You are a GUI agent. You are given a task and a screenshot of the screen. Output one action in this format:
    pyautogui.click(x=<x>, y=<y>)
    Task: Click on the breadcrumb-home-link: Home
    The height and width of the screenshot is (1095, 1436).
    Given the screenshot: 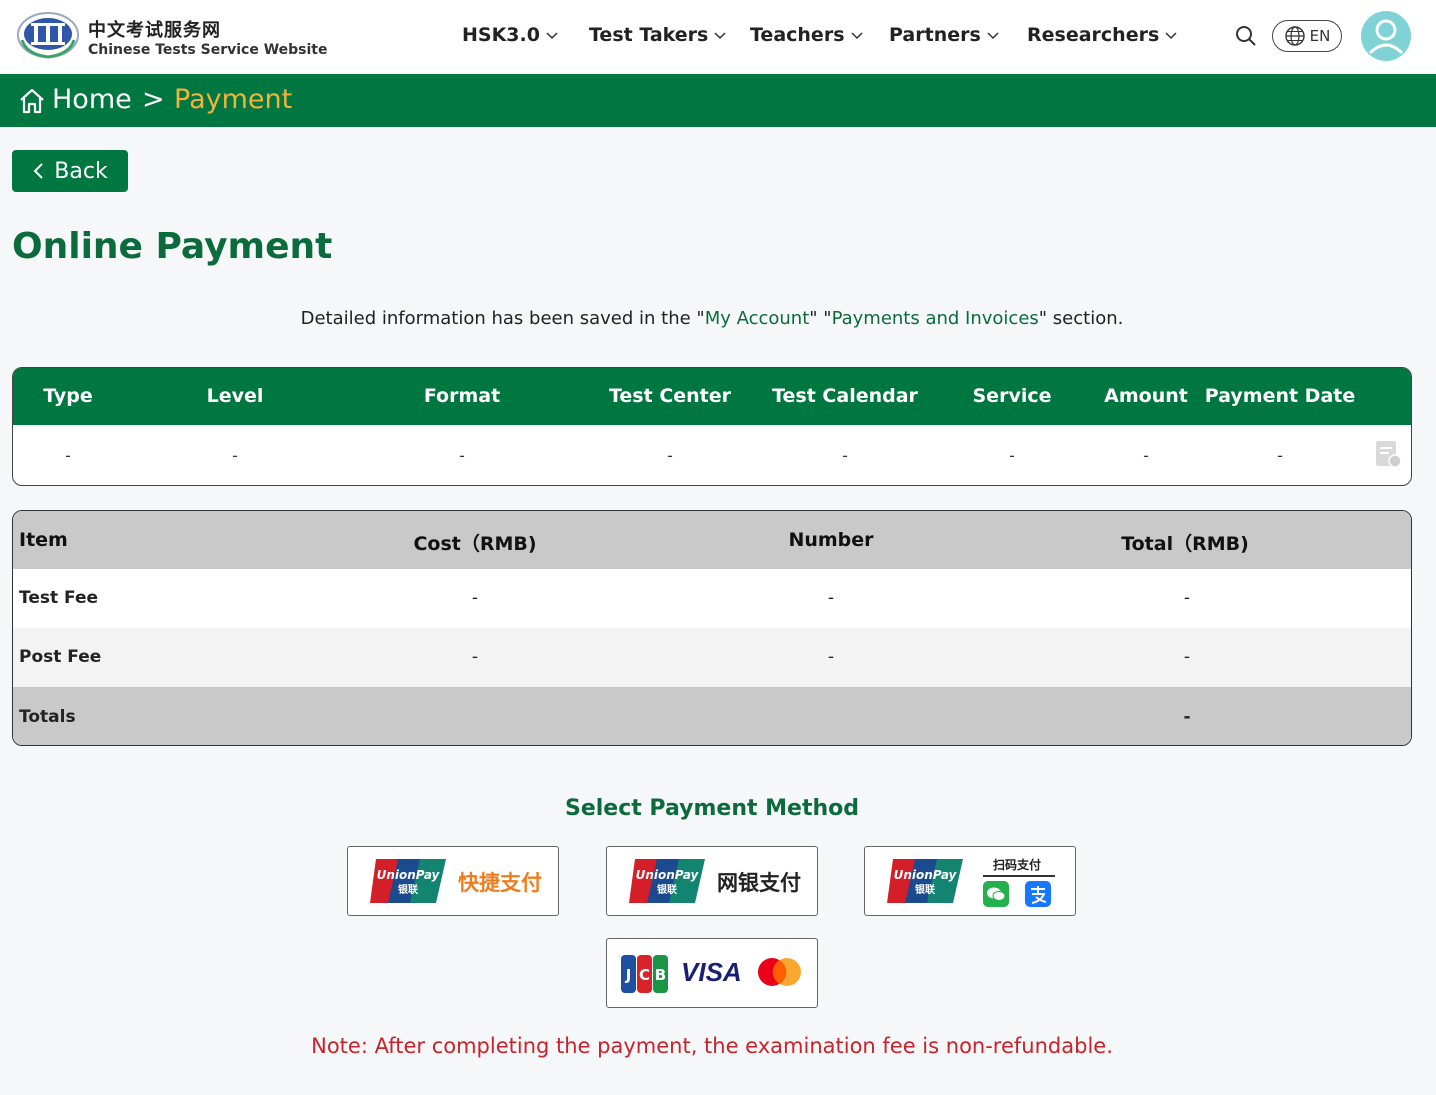 What is the action you would take?
    pyautogui.click(x=92, y=99)
    